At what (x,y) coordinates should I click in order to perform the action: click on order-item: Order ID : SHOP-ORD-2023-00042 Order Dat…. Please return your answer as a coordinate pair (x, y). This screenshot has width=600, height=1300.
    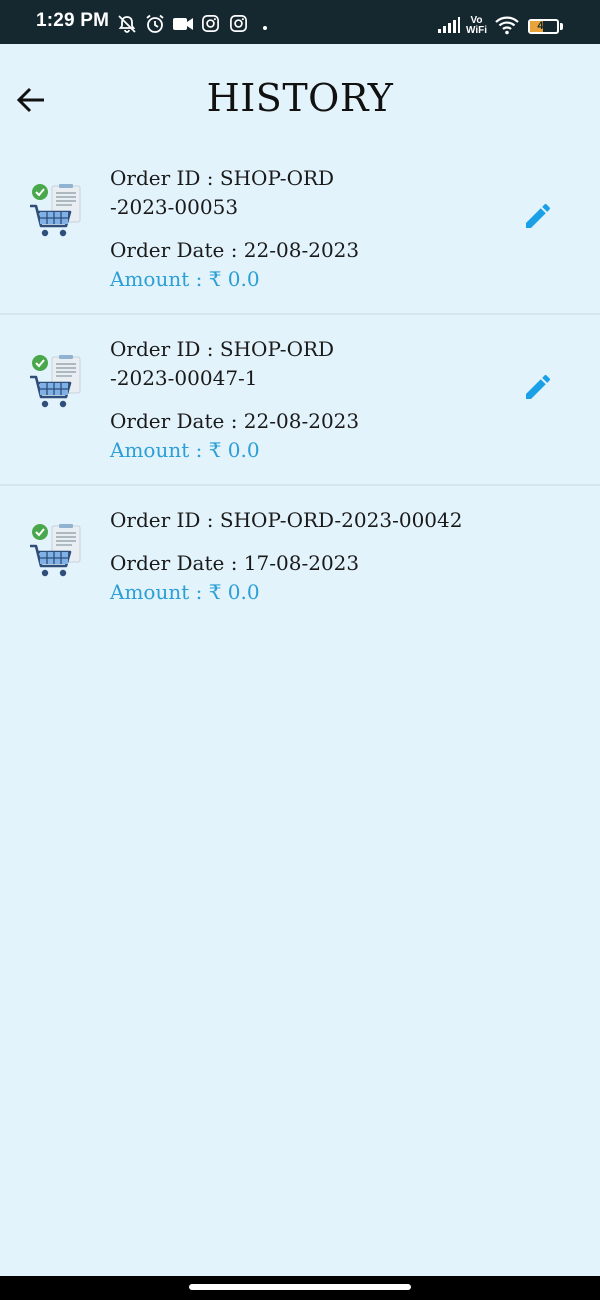
    Looking at the image, I should click on (300, 556).